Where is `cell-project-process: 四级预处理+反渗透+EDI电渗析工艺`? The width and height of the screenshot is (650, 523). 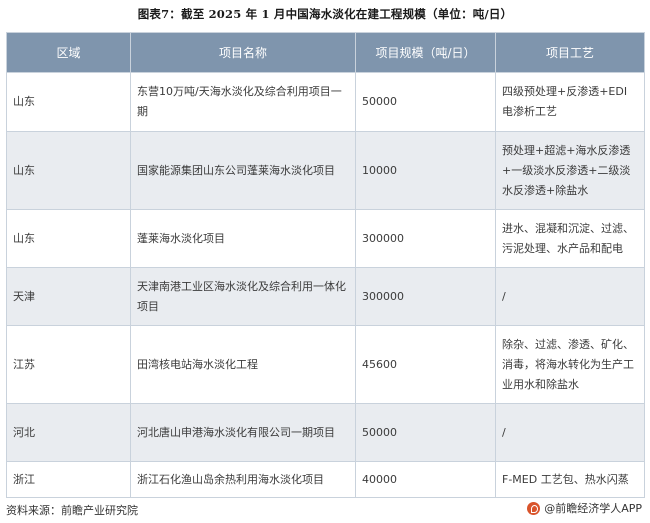
cell-project-process: 四级预处理+反渗透+EDI电渗析工艺 is located at coordinates (570, 102).